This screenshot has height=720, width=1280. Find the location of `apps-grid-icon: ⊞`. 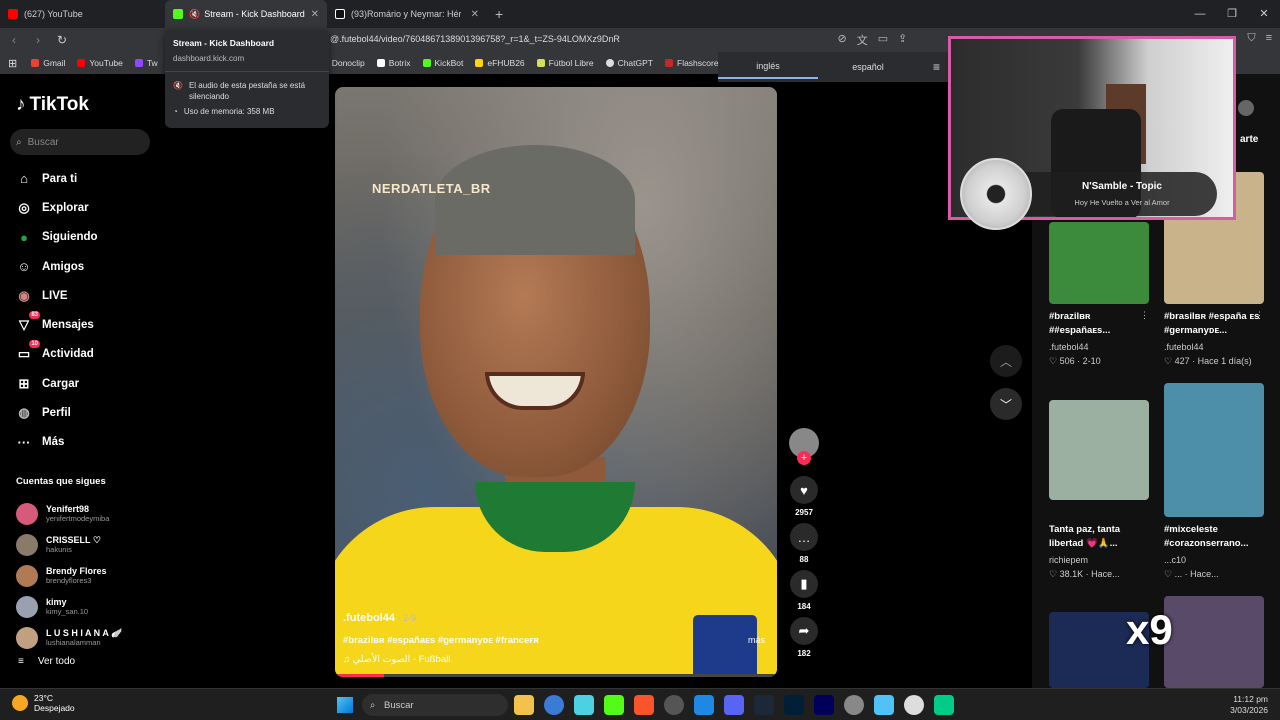

apps-grid-icon: ⊞ is located at coordinates (12, 63).